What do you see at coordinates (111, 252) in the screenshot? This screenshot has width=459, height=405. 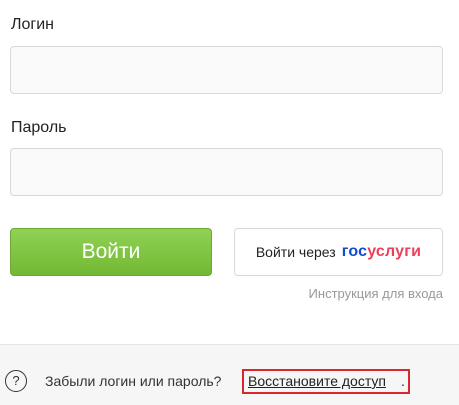 I see `login-button: Войти` at bounding box center [111, 252].